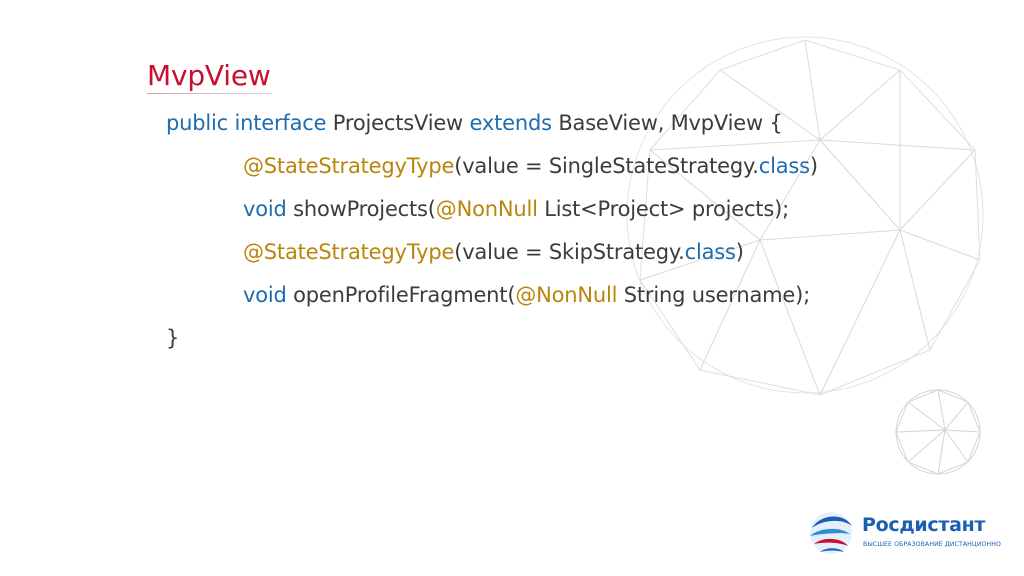 The width and height of the screenshot is (1024, 576). I want to click on globe-swirl-logo-icon, so click(831, 533).